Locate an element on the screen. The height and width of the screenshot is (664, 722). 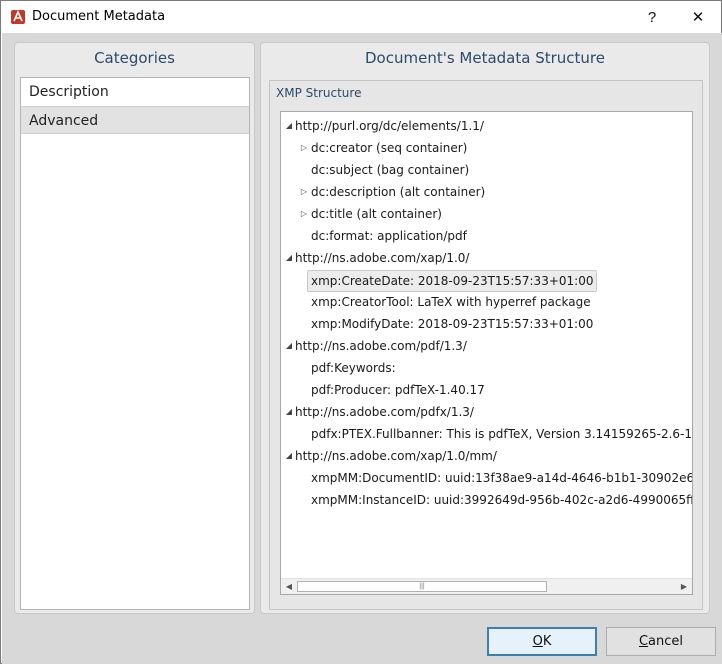
tree-namespace-node: ◢ http://purl.org/dc/elements/1.1/ is located at coordinates (486, 126).